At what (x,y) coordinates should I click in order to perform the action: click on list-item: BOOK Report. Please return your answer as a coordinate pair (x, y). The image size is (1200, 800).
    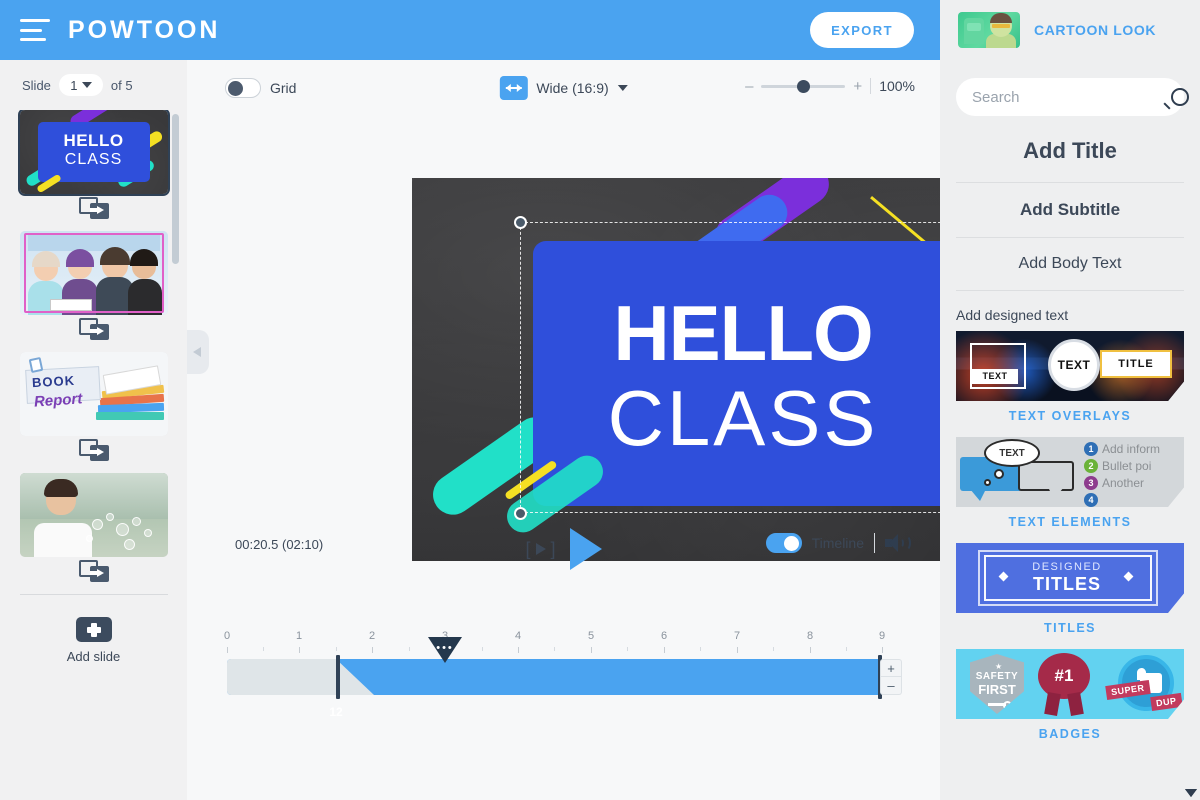
    Looking at the image, I should click on (93, 409).